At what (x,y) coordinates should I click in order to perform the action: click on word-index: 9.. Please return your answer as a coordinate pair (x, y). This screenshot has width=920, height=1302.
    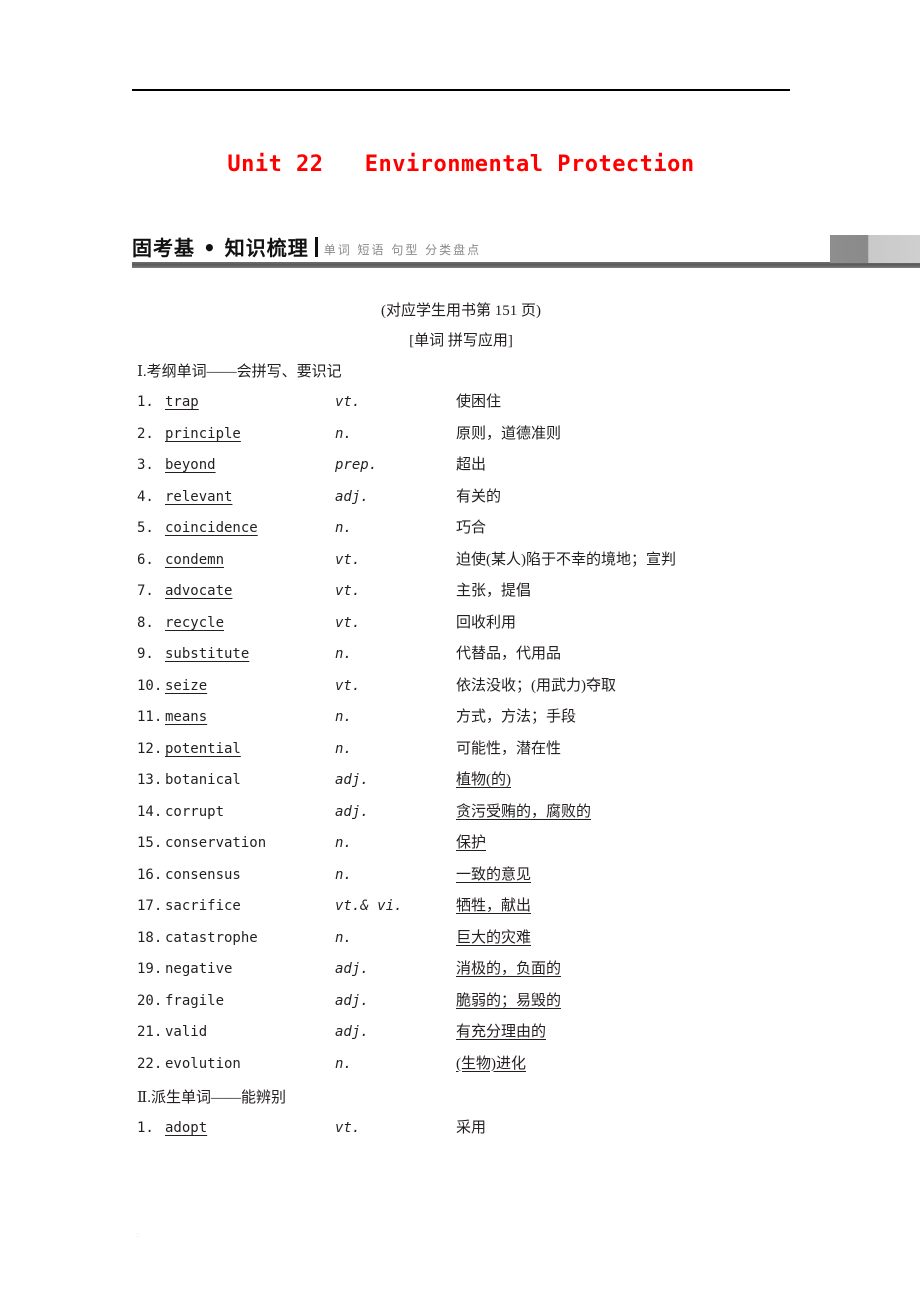
    Looking at the image, I should click on (145, 654).